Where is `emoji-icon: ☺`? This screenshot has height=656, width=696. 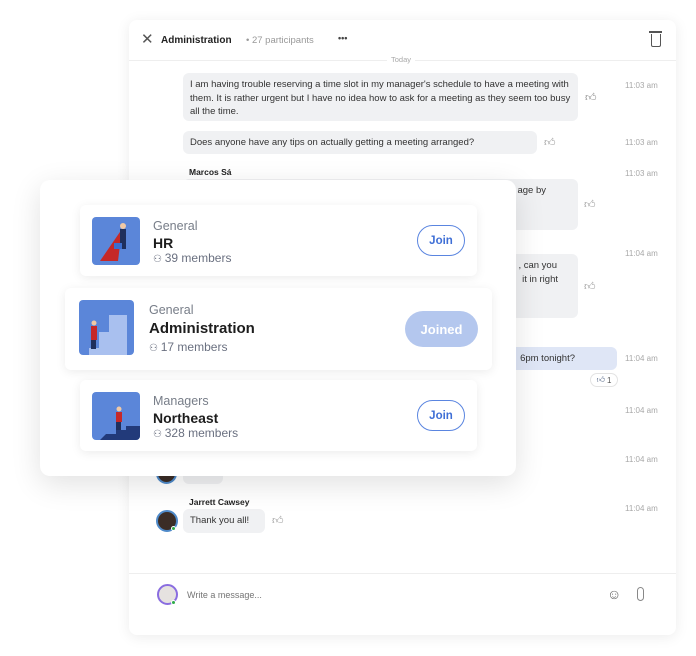
emoji-icon: ☺ is located at coordinates (614, 594).